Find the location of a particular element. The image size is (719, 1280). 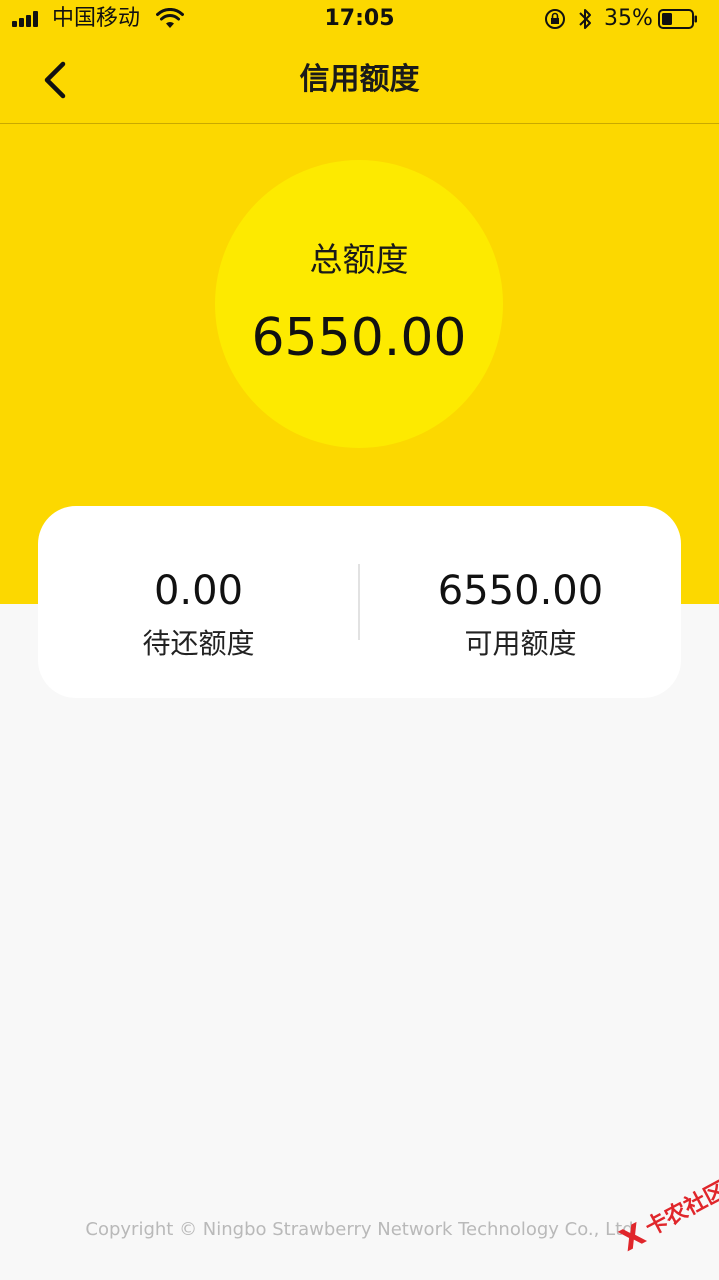

watermark-text: 卡农社区 is located at coordinates (680, 1209).